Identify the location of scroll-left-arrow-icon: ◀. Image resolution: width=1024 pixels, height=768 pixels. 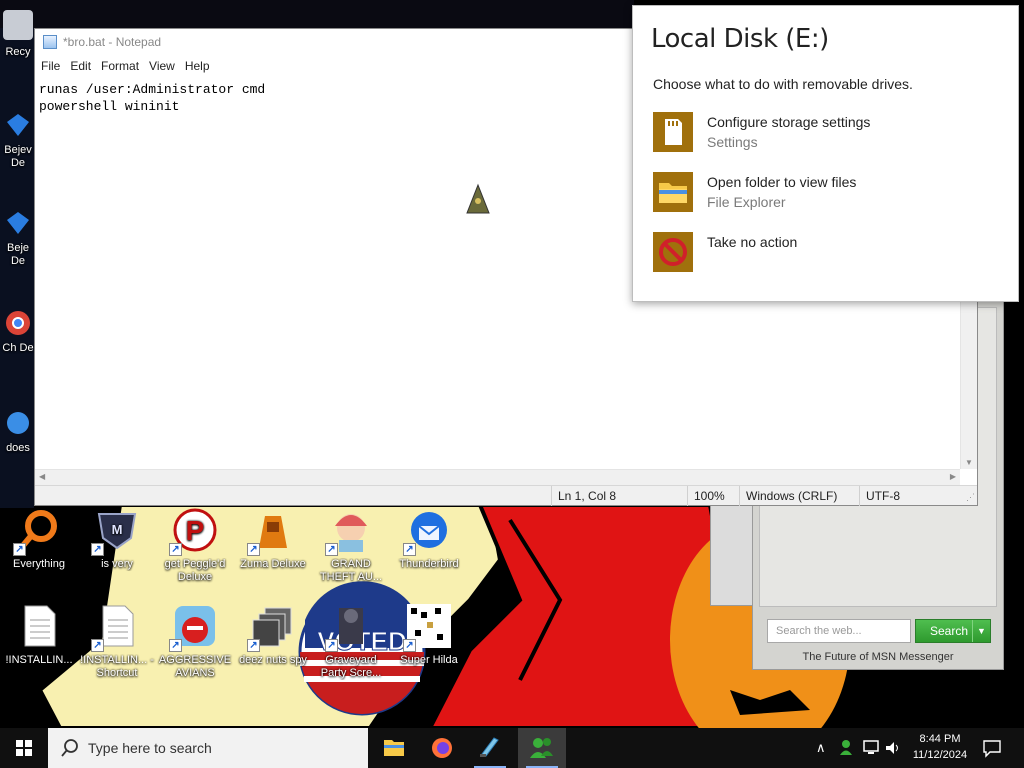
(42, 476).